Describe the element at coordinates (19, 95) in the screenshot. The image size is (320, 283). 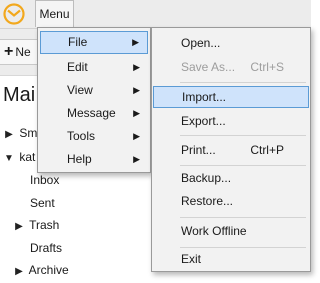
I see `pane-title: Mai` at that location.